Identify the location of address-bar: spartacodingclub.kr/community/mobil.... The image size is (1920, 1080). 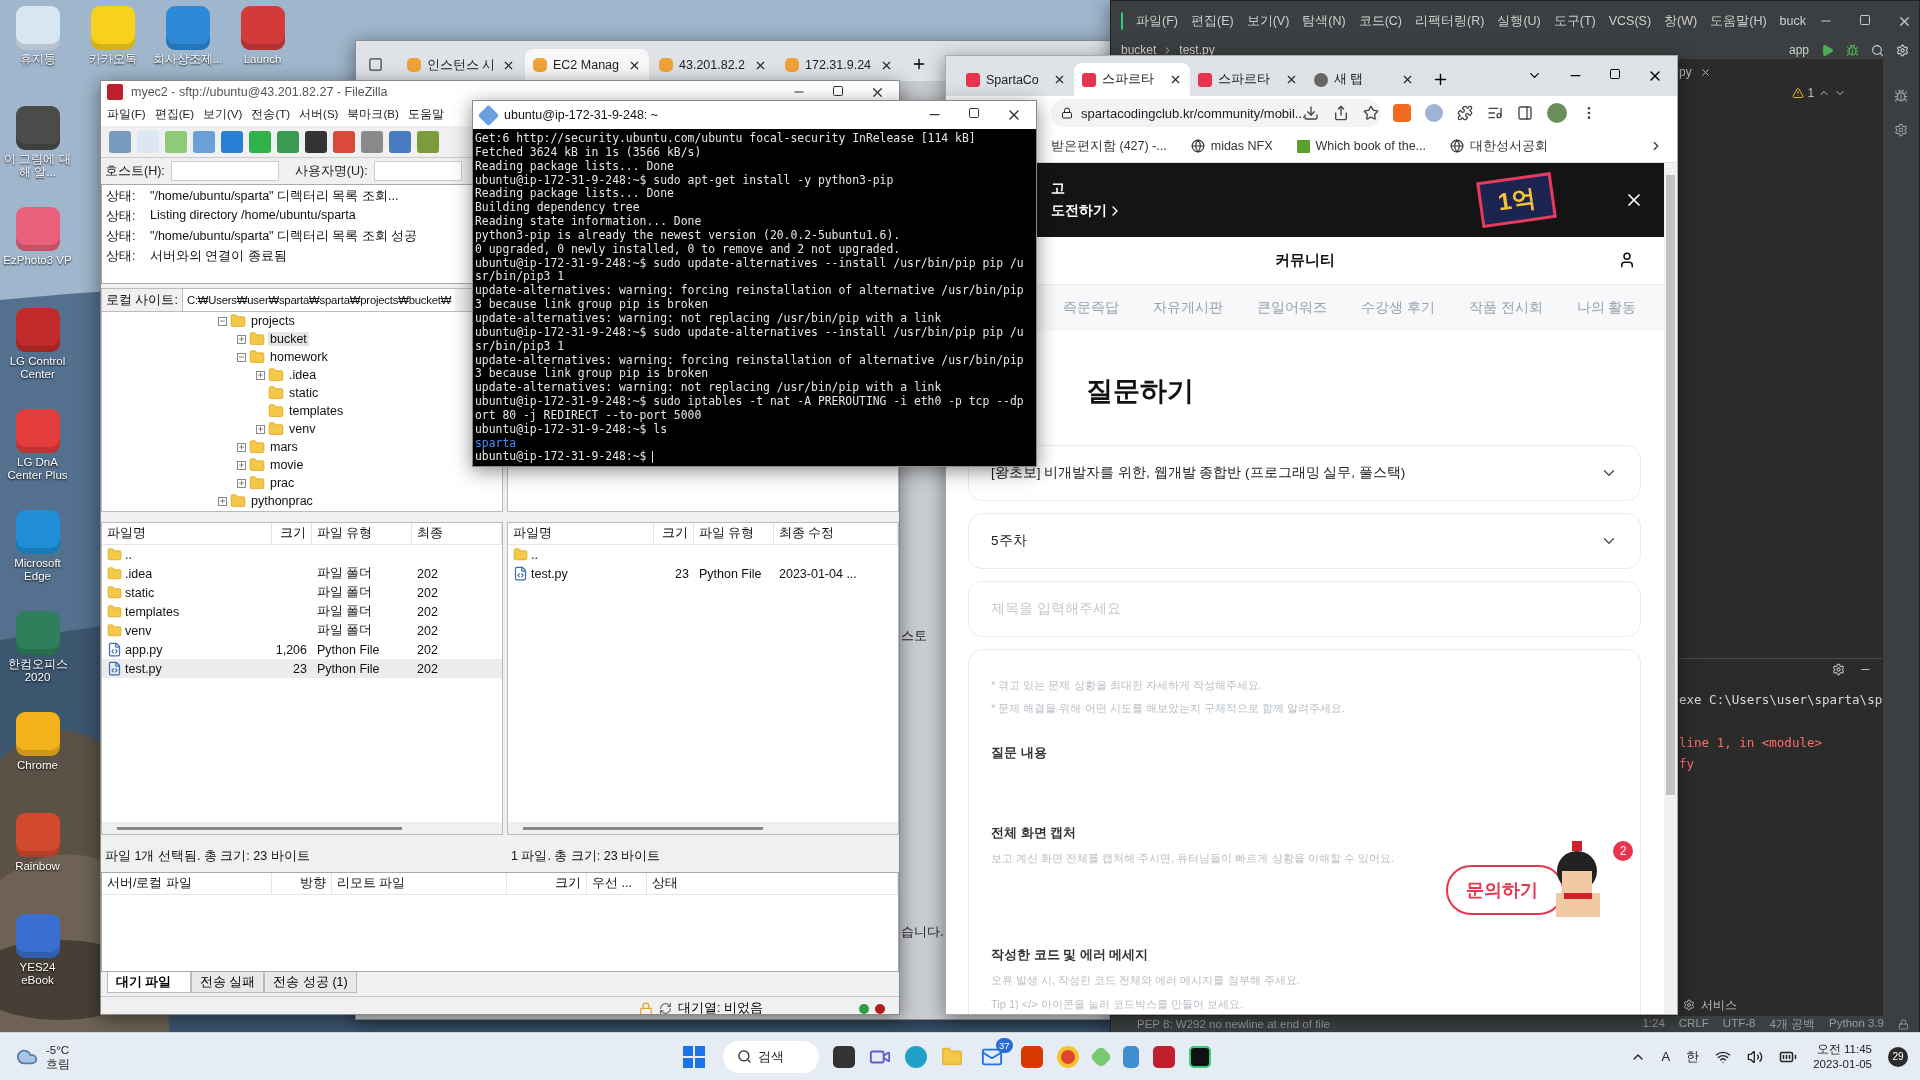
(1216, 113).